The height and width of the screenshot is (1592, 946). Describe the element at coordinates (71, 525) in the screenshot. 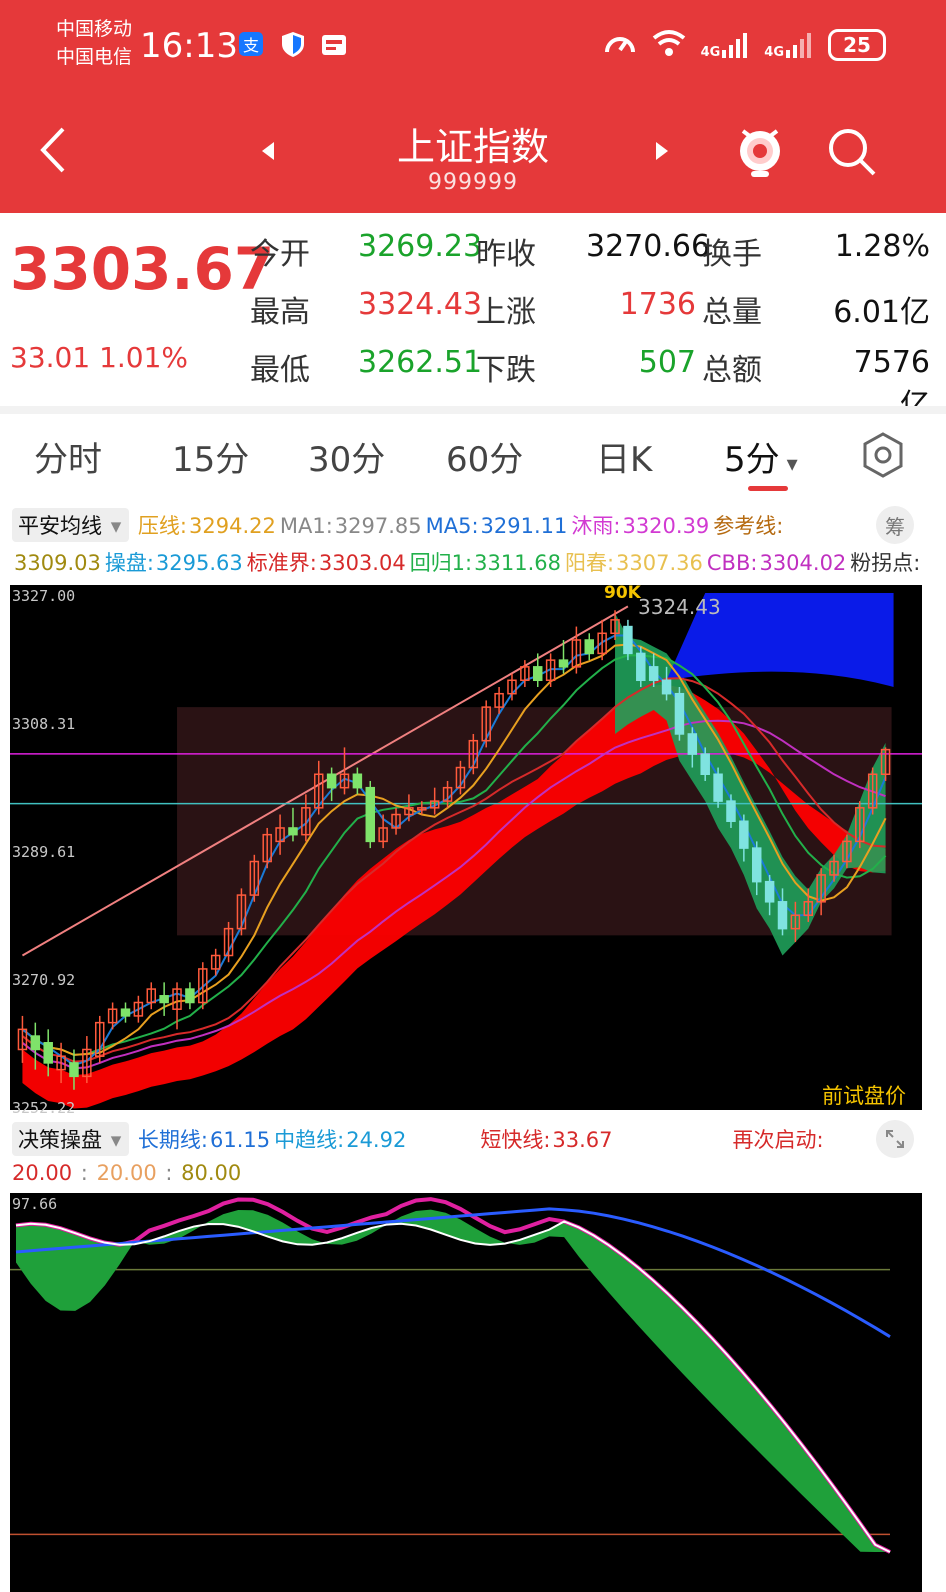

I see `main-indicator-dropdown: 平安均线 ▾` at that location.